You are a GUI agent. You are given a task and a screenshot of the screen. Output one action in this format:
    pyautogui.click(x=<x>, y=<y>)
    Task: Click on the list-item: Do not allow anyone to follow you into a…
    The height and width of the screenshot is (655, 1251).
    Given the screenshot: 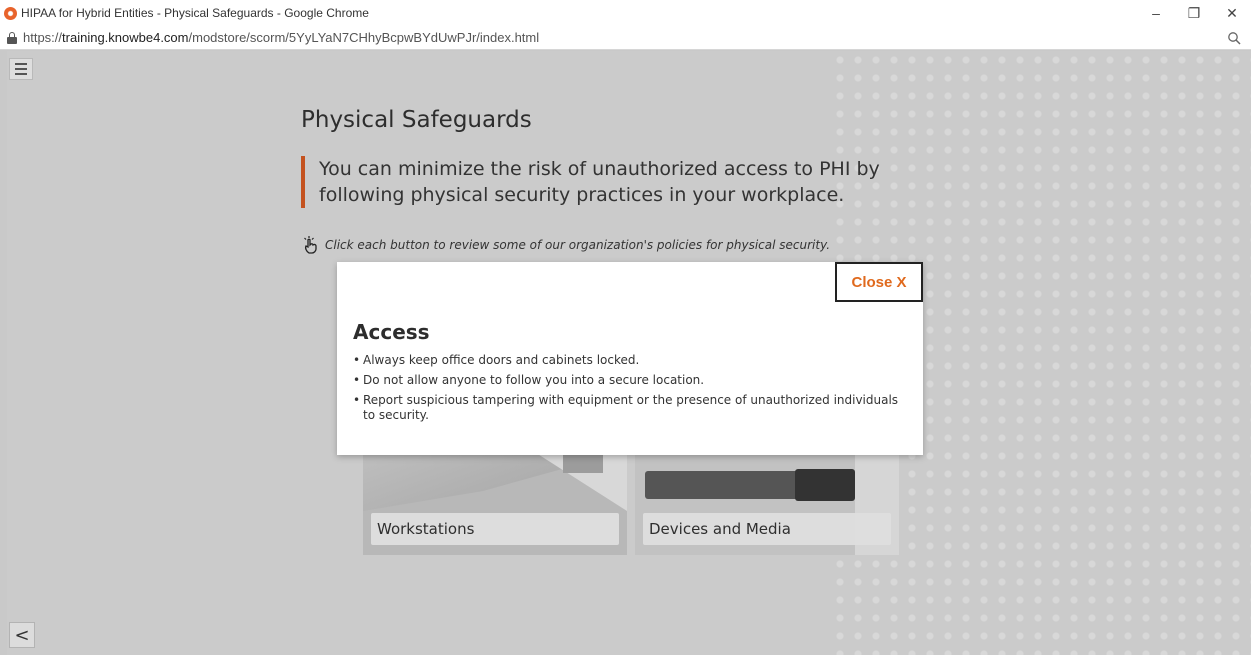 What is the action you would take?
    pyautogui.click(x=628, y=380)
    